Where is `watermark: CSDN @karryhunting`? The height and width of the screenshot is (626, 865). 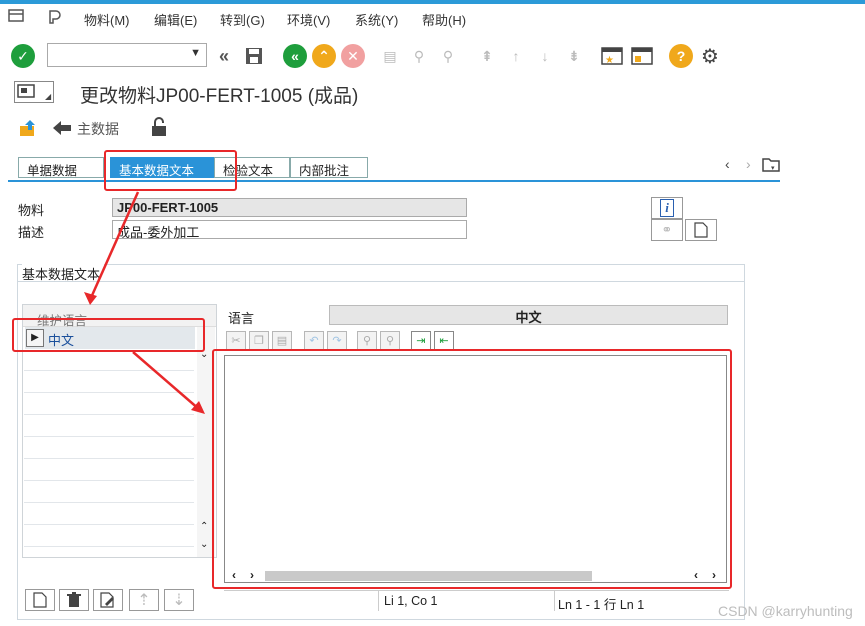 watermark: CSDN @karryhunting is located at coordinates (785, 611).